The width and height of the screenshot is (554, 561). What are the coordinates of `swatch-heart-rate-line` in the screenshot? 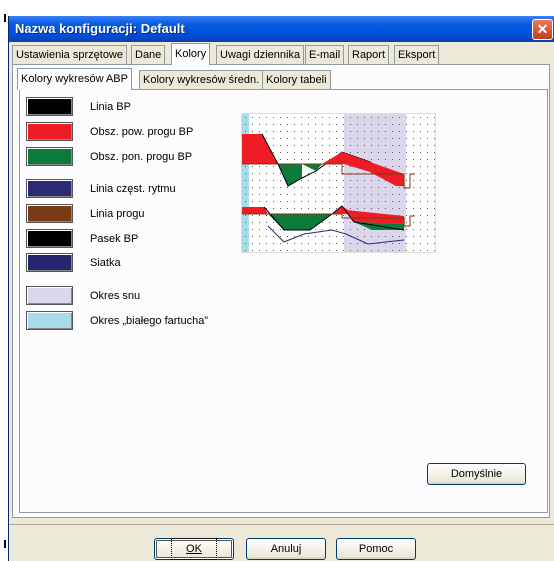 It's located at (49, 188).